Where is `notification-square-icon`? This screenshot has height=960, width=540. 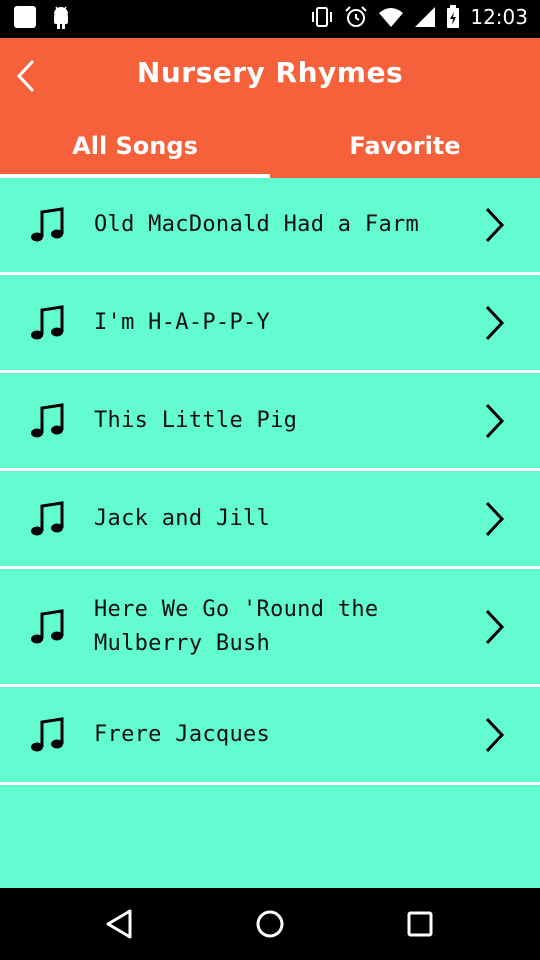 notification-square-icon is located at coordinates (25, 17).